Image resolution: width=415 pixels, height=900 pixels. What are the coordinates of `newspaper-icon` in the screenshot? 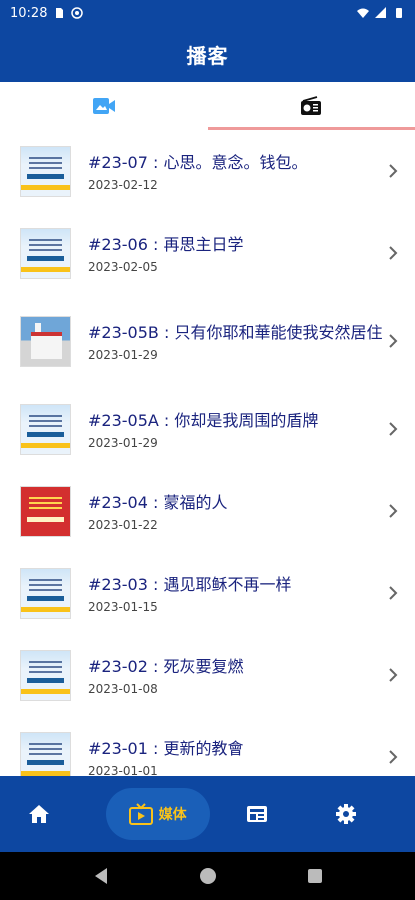 It's located at (257, 814).